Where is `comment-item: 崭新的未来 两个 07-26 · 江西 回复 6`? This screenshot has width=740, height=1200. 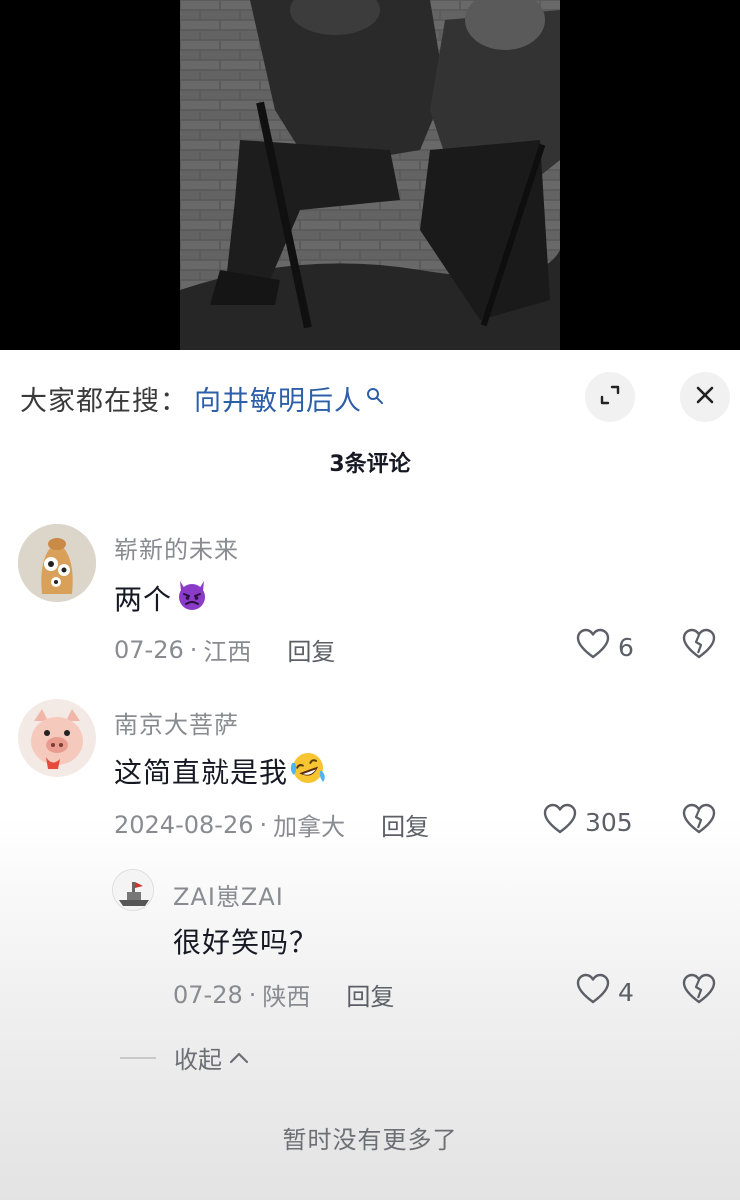
comment-item: 崭新的未来 两个 07-26 · 江西 回复 6 is located at coordinates (370, 595).